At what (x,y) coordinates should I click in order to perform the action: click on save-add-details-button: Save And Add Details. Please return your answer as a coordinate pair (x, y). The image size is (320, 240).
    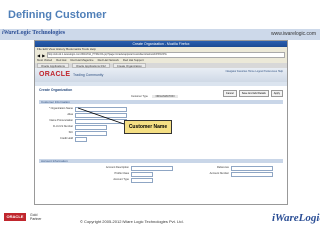
    Looking at the image, I should click on (253, 93).